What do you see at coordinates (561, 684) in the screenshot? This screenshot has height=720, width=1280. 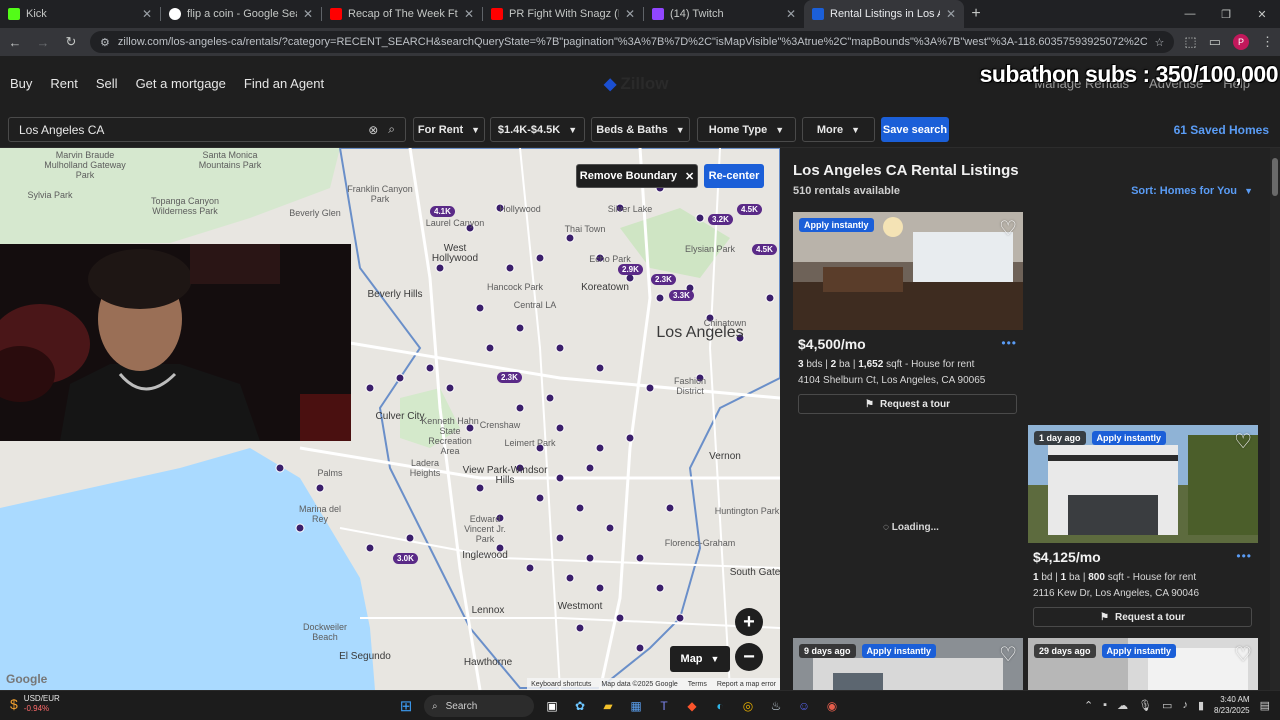 I see `keyboard-shortcuts-link: Keyboard shortcuts` at bounding box center [561, 684].